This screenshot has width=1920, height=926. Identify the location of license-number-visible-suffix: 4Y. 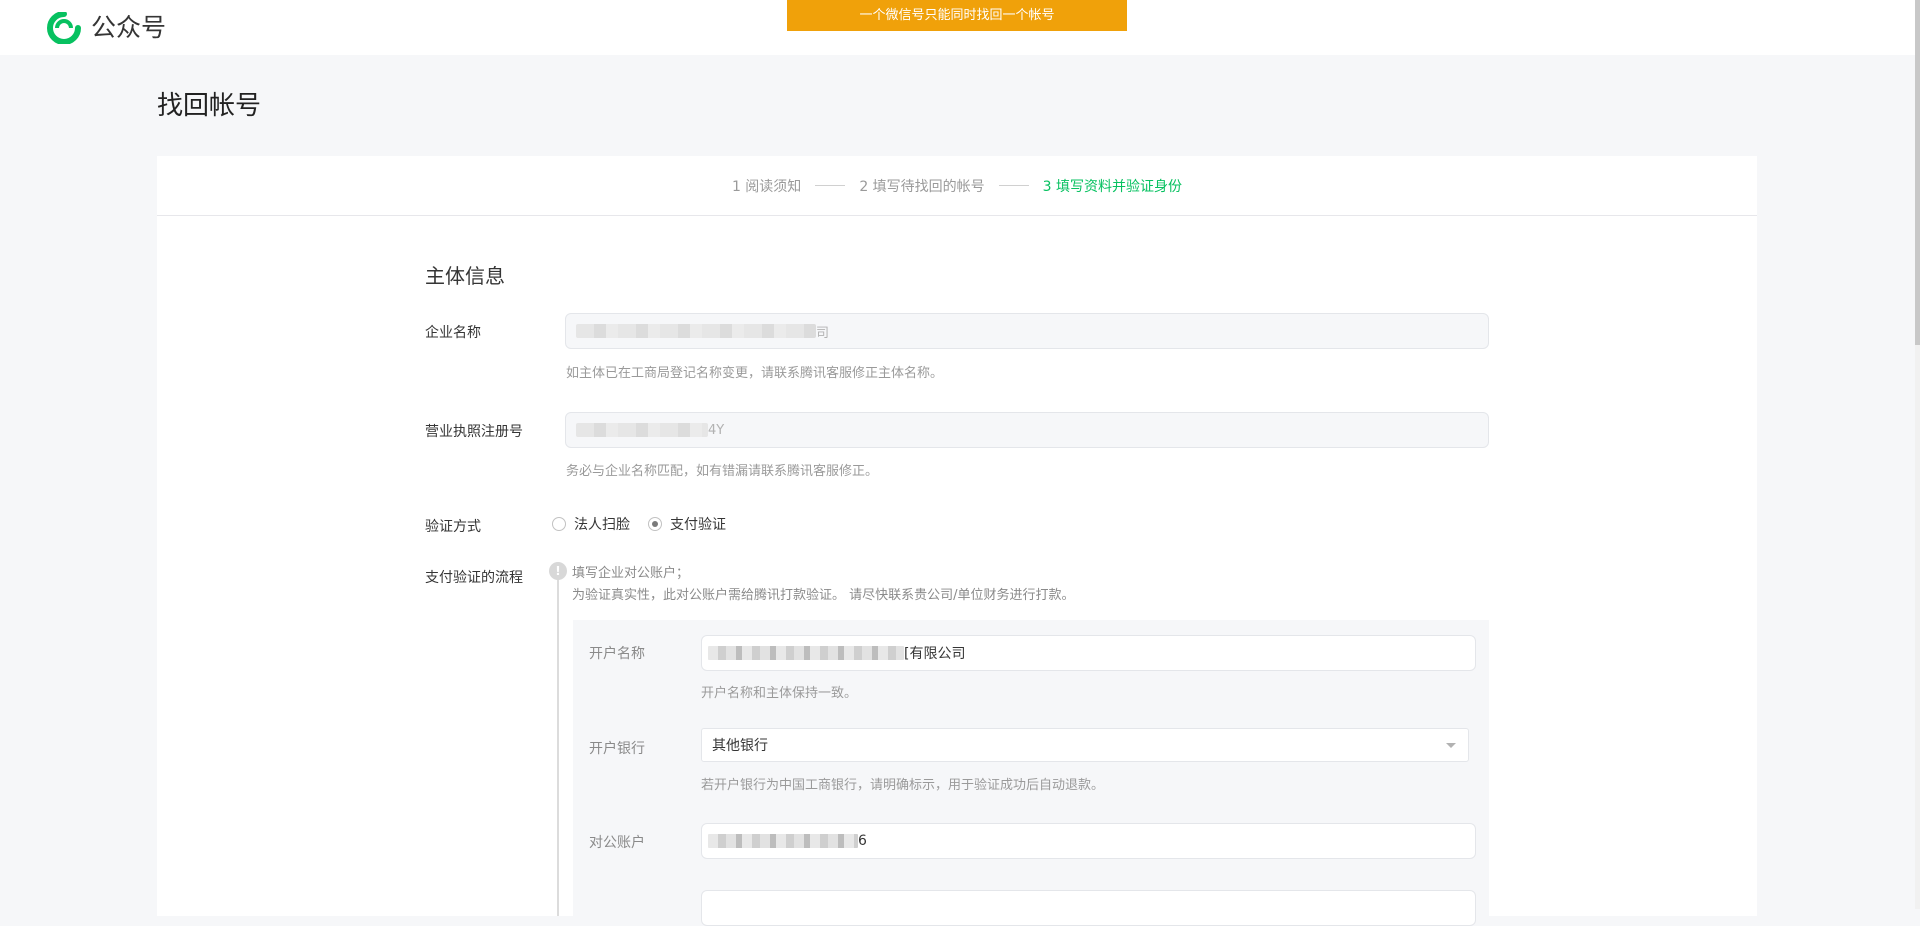
(716, 430).